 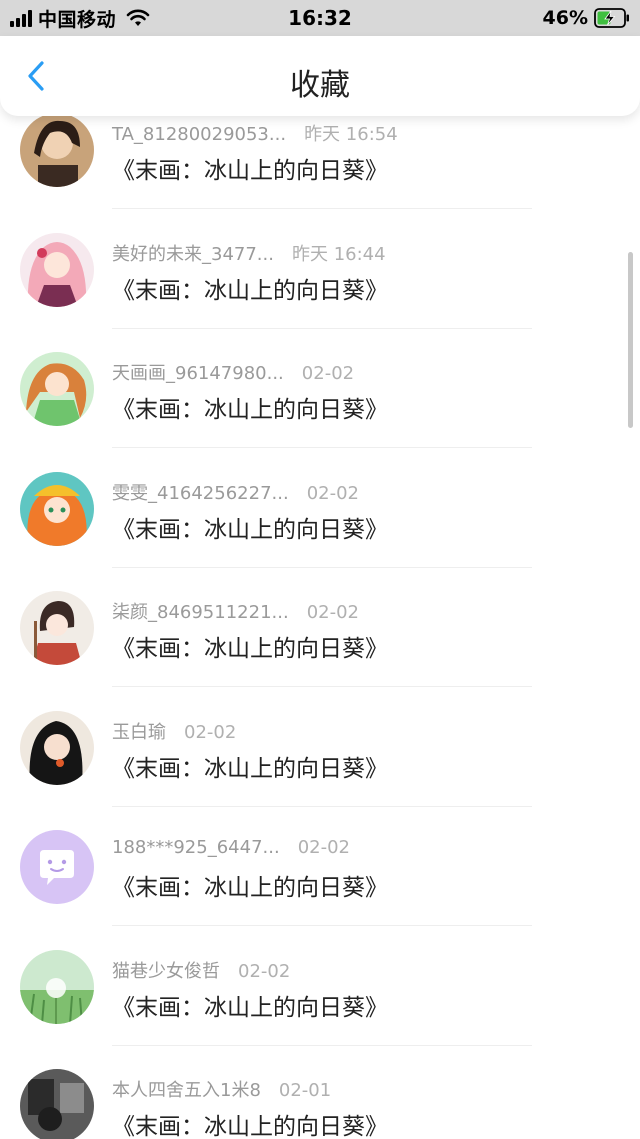 I want to click on item-meta: TA_81280029053... 昨天 16:54, so click(x=255, y=133).